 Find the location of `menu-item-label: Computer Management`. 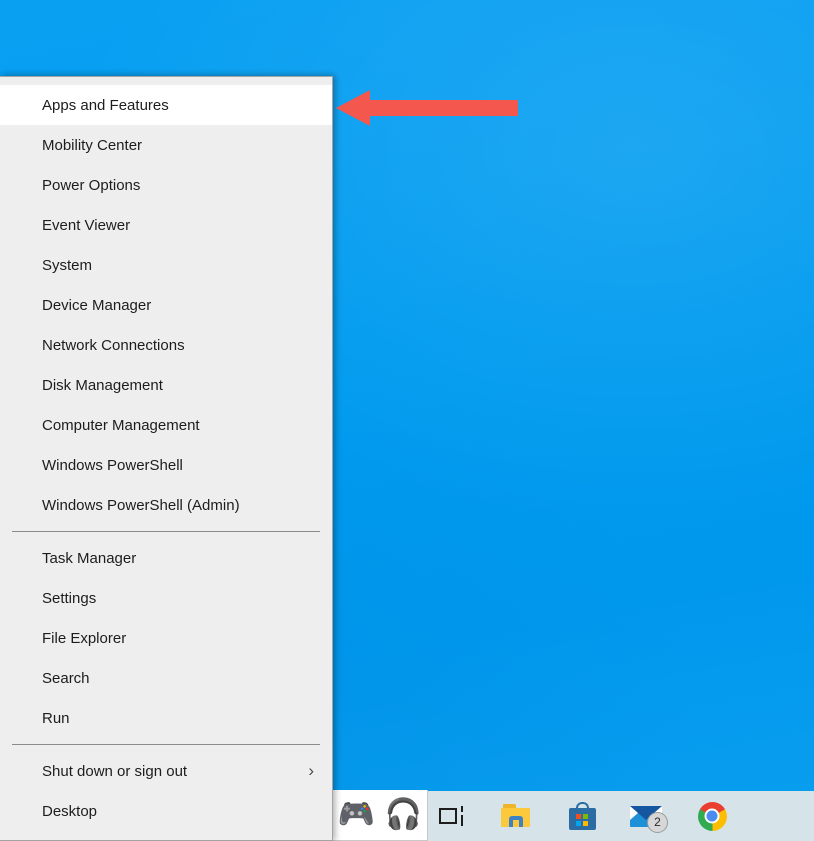

menu-item-label: Computer Management is located at coordinates (121, 425).